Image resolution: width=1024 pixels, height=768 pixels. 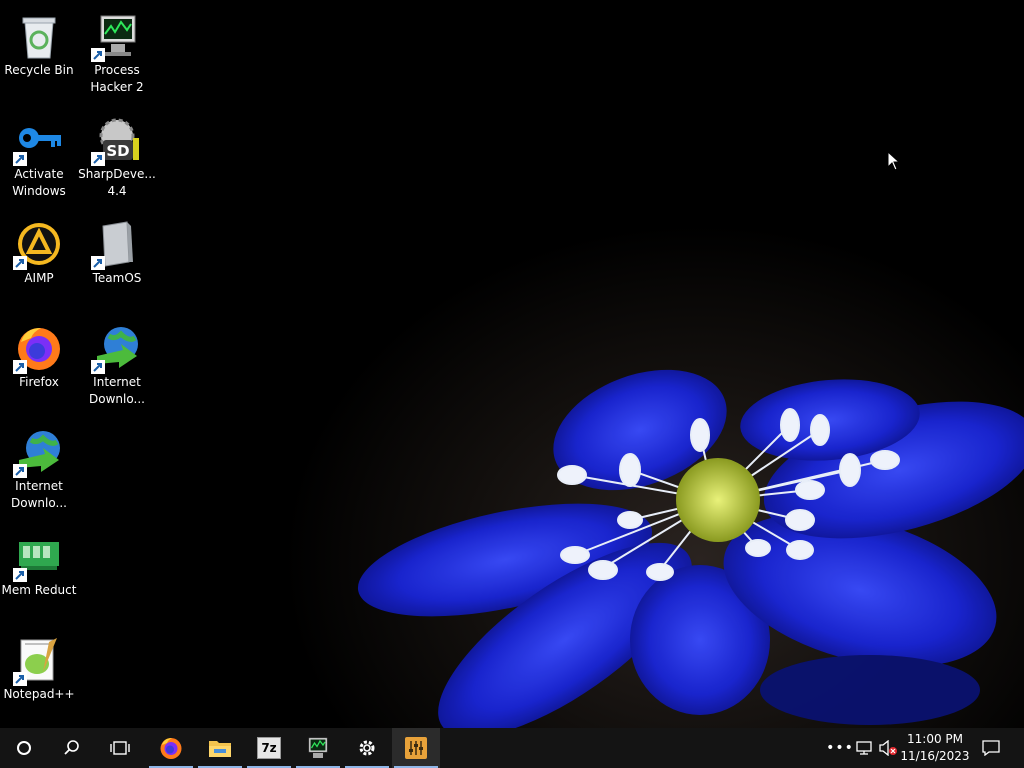 I want to click on search-icon, so click(x=71, y=747).